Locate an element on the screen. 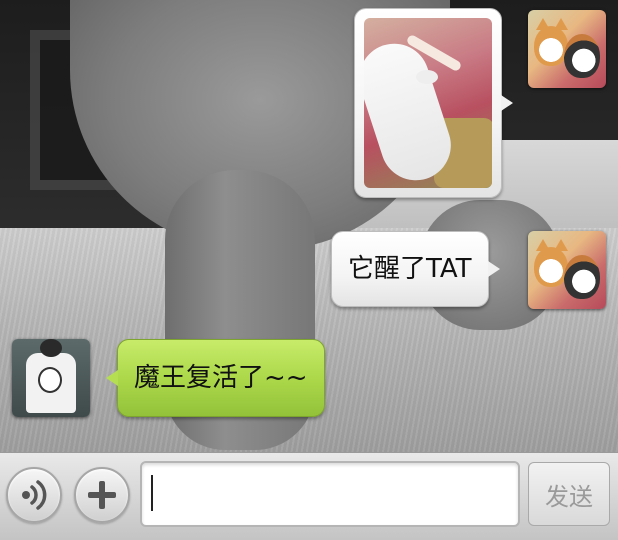  avatar-head is located at coordinates (51, 348).